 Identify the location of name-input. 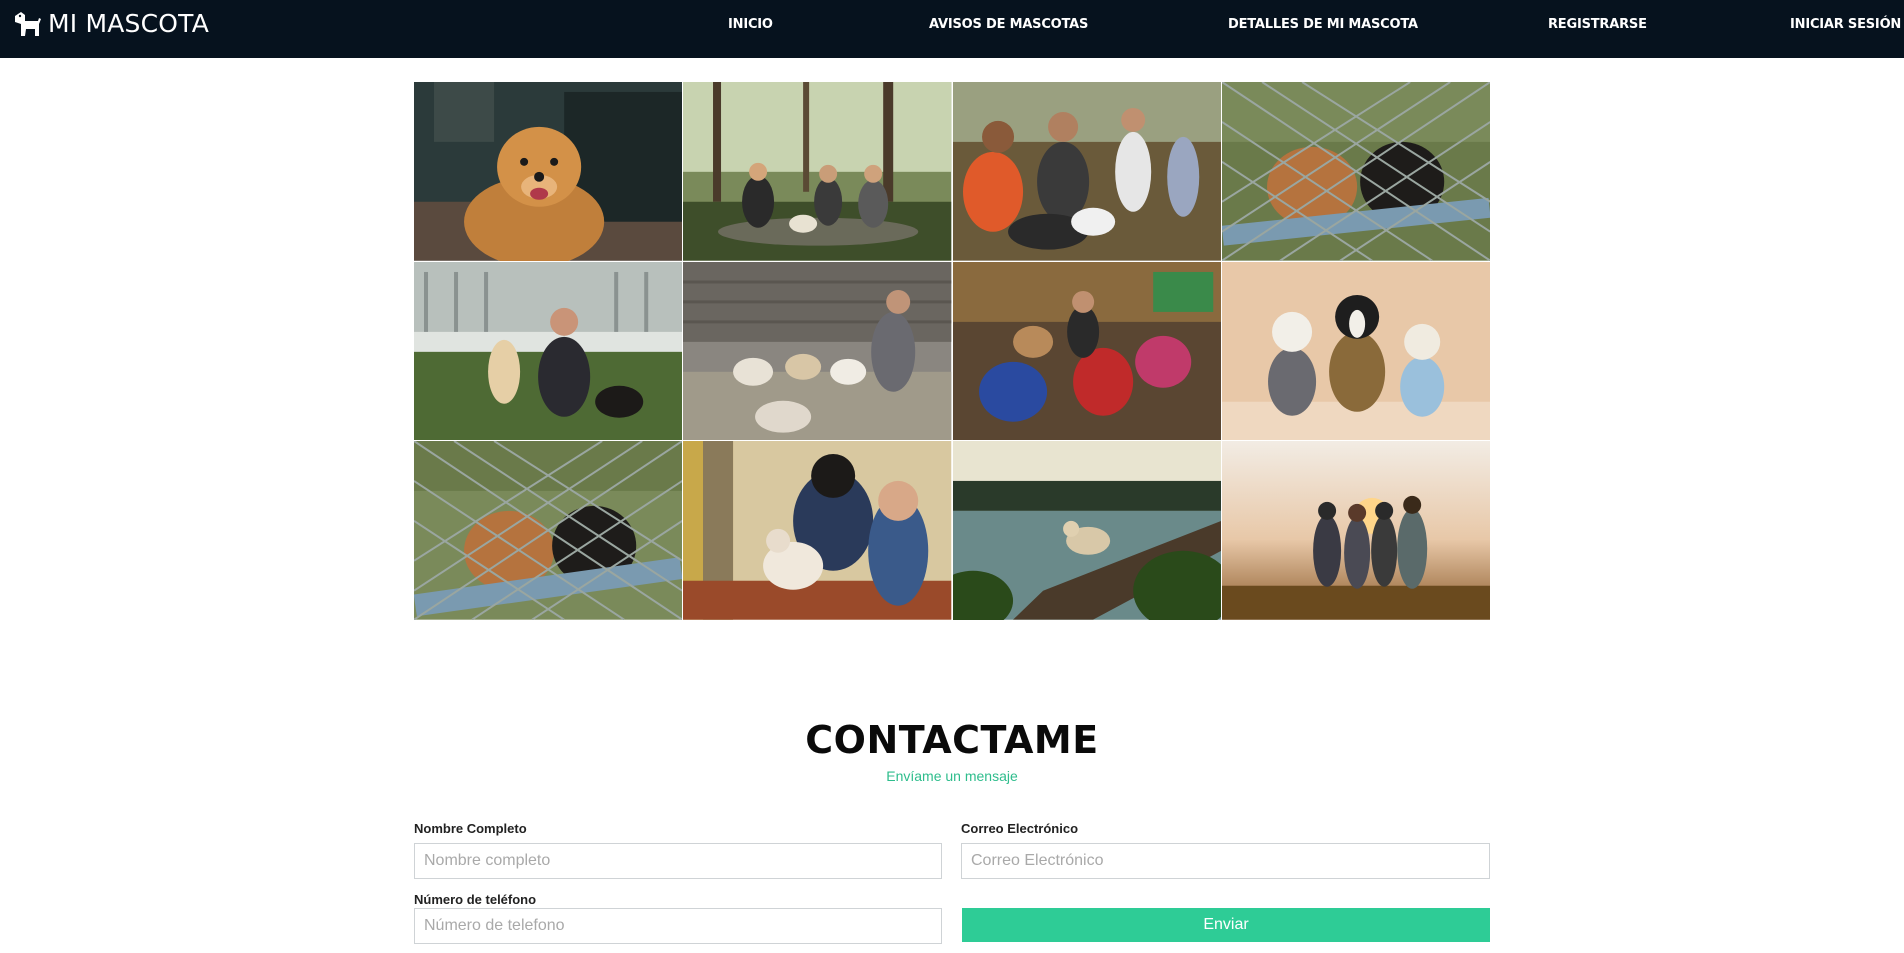
(678, 861).